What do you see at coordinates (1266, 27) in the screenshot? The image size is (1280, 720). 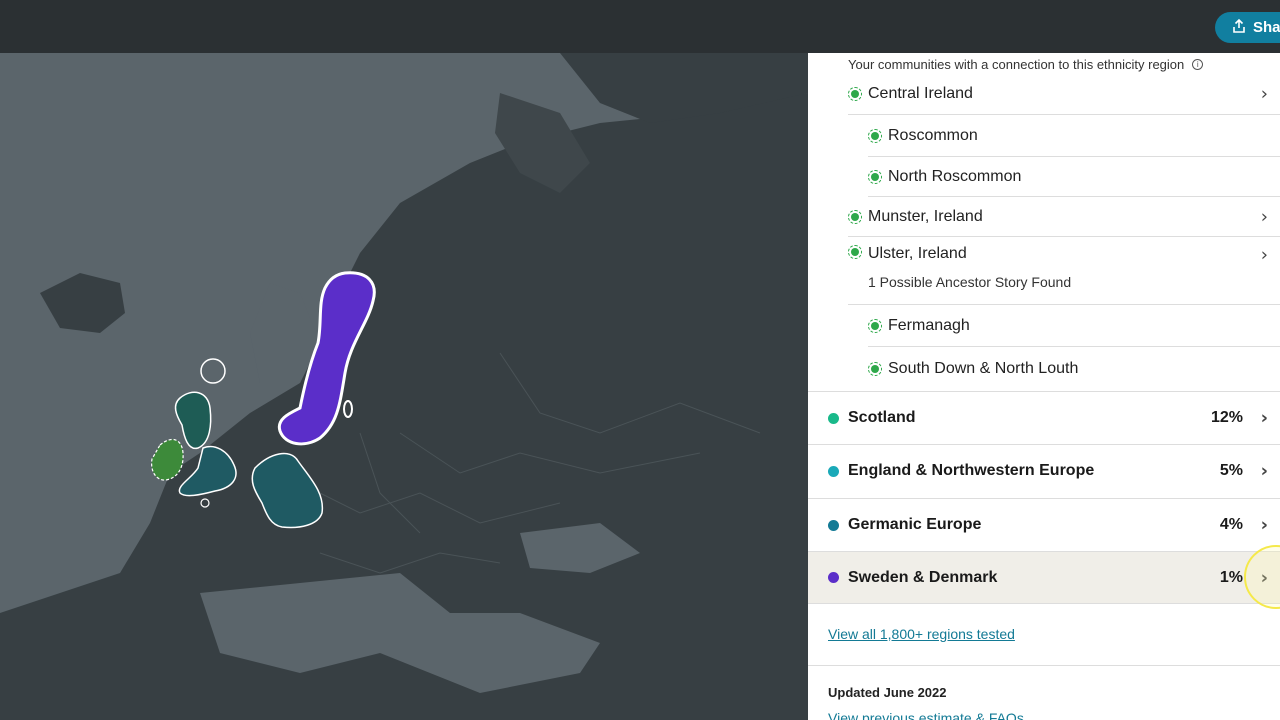 I see `share-label: Sha` at bounding box center [1266, 27].